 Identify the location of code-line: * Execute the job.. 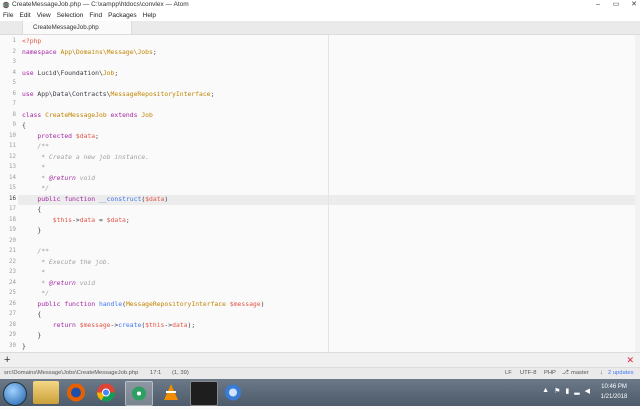
(66, 261).